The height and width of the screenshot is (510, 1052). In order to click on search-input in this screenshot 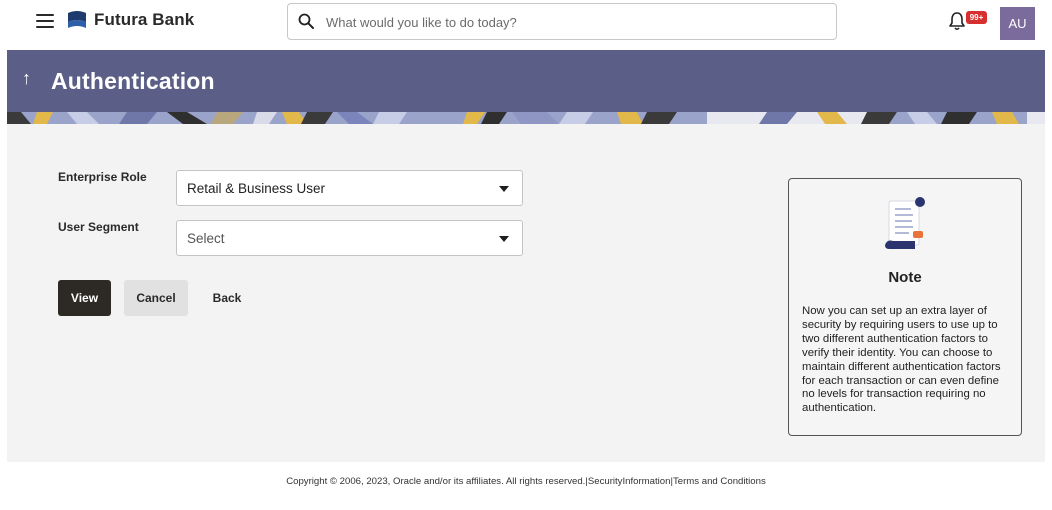, I will do `click(576, 22)`.